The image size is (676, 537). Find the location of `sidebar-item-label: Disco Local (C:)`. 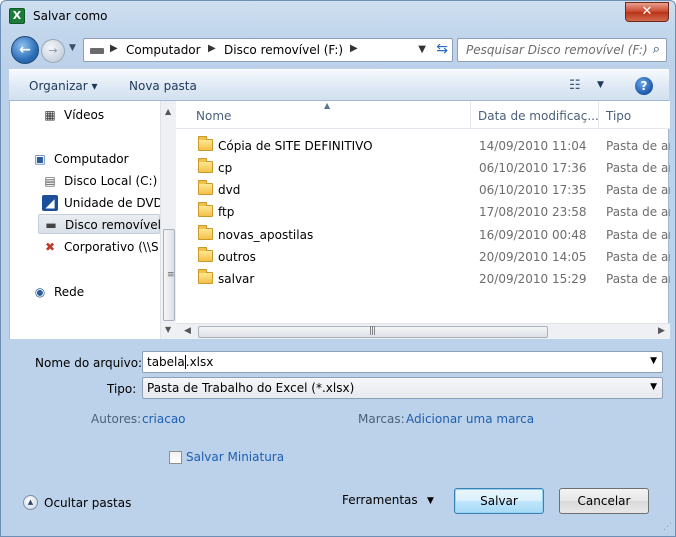

sidebar-item-label: Disco Local (C:) is located at coordinates (111, 181).